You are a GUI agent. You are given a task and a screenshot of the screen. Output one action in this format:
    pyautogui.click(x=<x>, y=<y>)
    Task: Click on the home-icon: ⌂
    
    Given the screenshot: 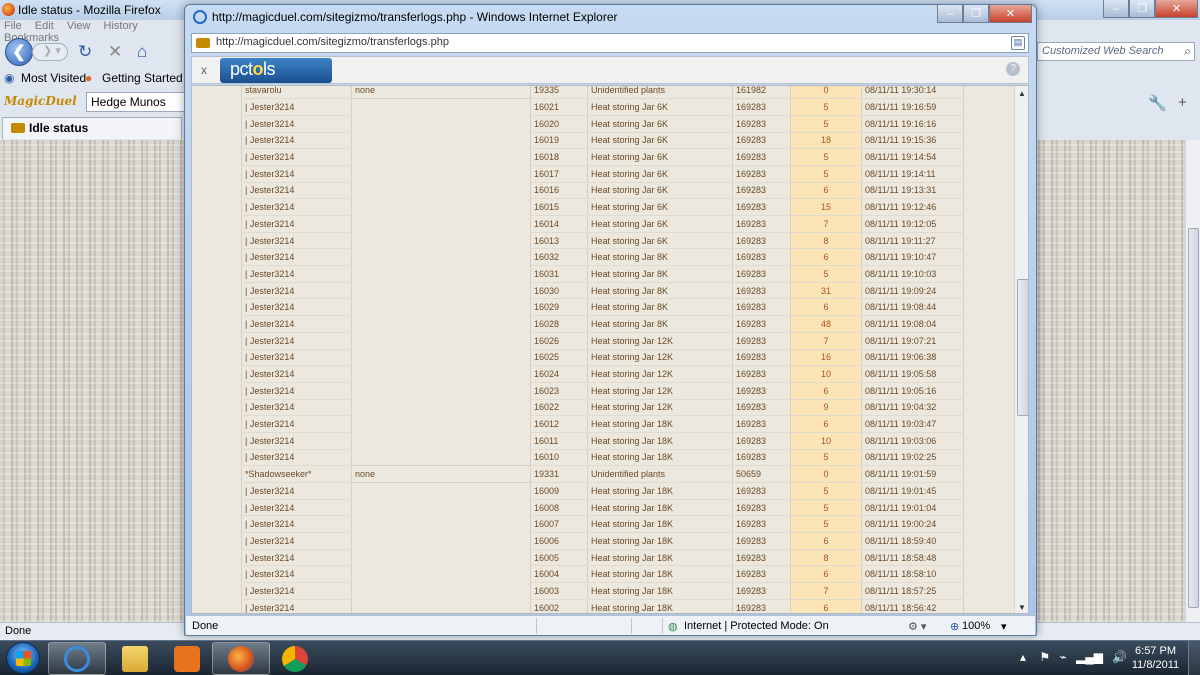 What is the action you would take?
    pyautogui.click(x=142, y=52)
    